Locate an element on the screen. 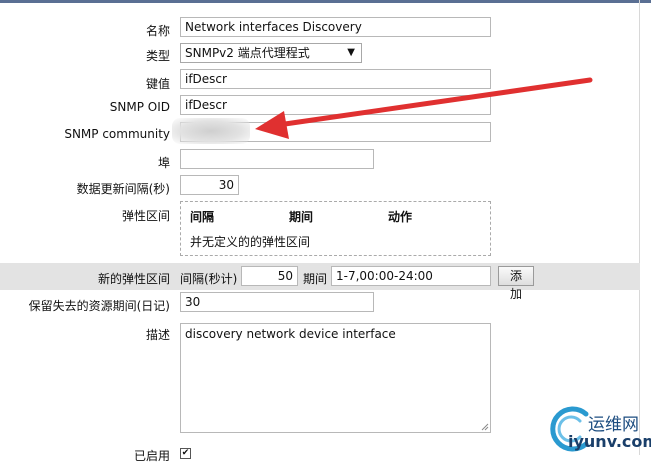 This screenshot has width=651, height=464. update-interval-input: 30 is located at coordinates (209, 185).